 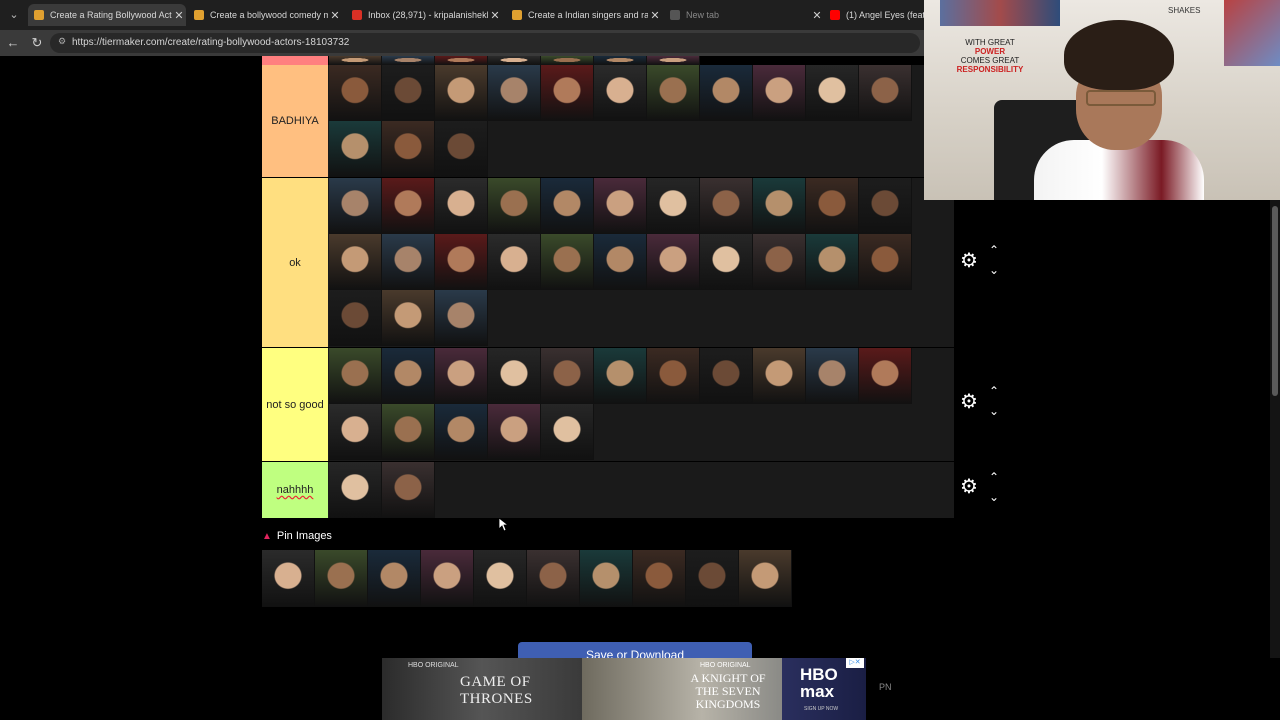 I want to click on tab-indian-singers: Create a Indian singers and rapper ✕, so click(x=584, y=15).